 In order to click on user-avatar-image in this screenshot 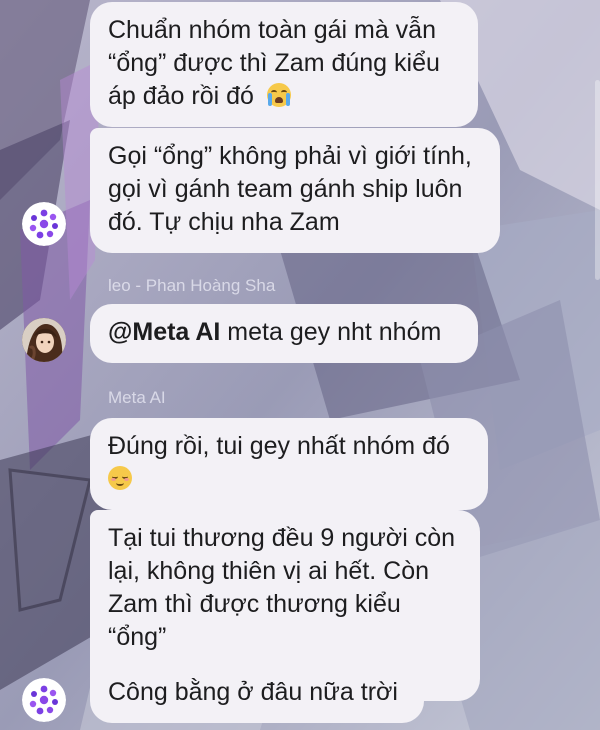, I will do `click(44, 340)`.